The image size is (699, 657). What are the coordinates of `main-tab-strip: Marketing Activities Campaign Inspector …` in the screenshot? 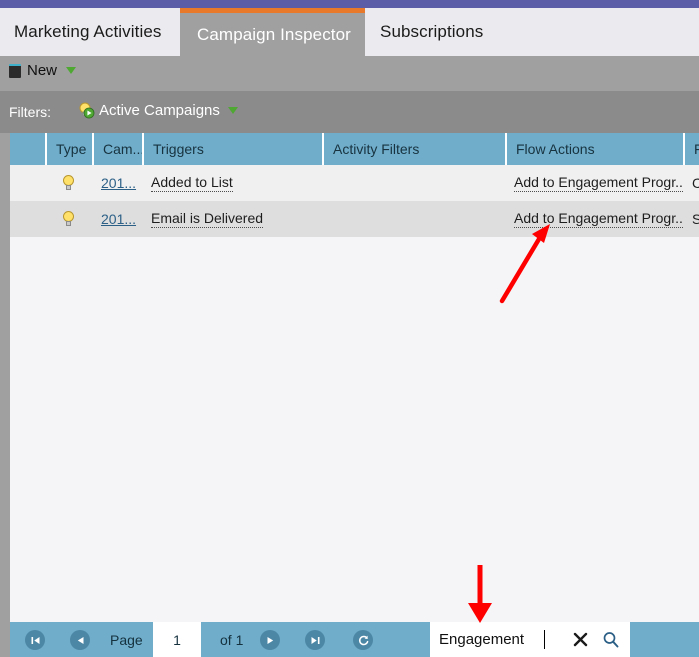 It's located at (349, 32).